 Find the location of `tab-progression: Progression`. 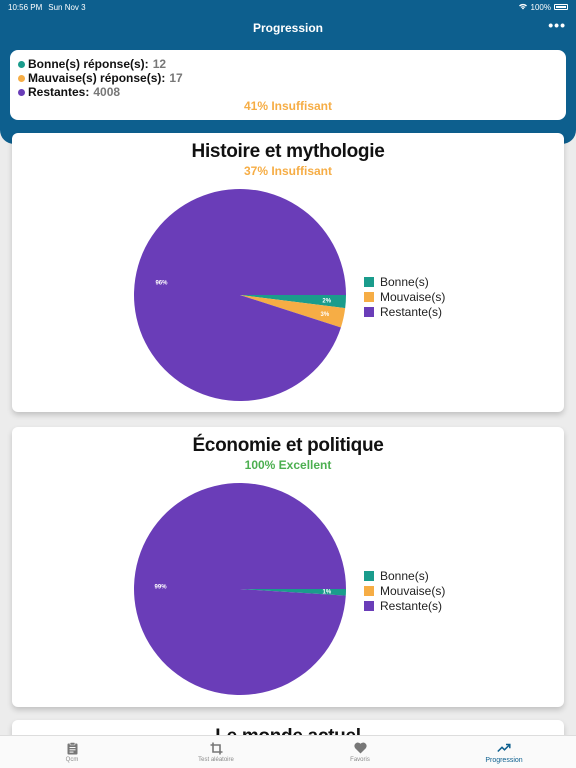

tab-progression: Progression is located at coordinates (504, 752).